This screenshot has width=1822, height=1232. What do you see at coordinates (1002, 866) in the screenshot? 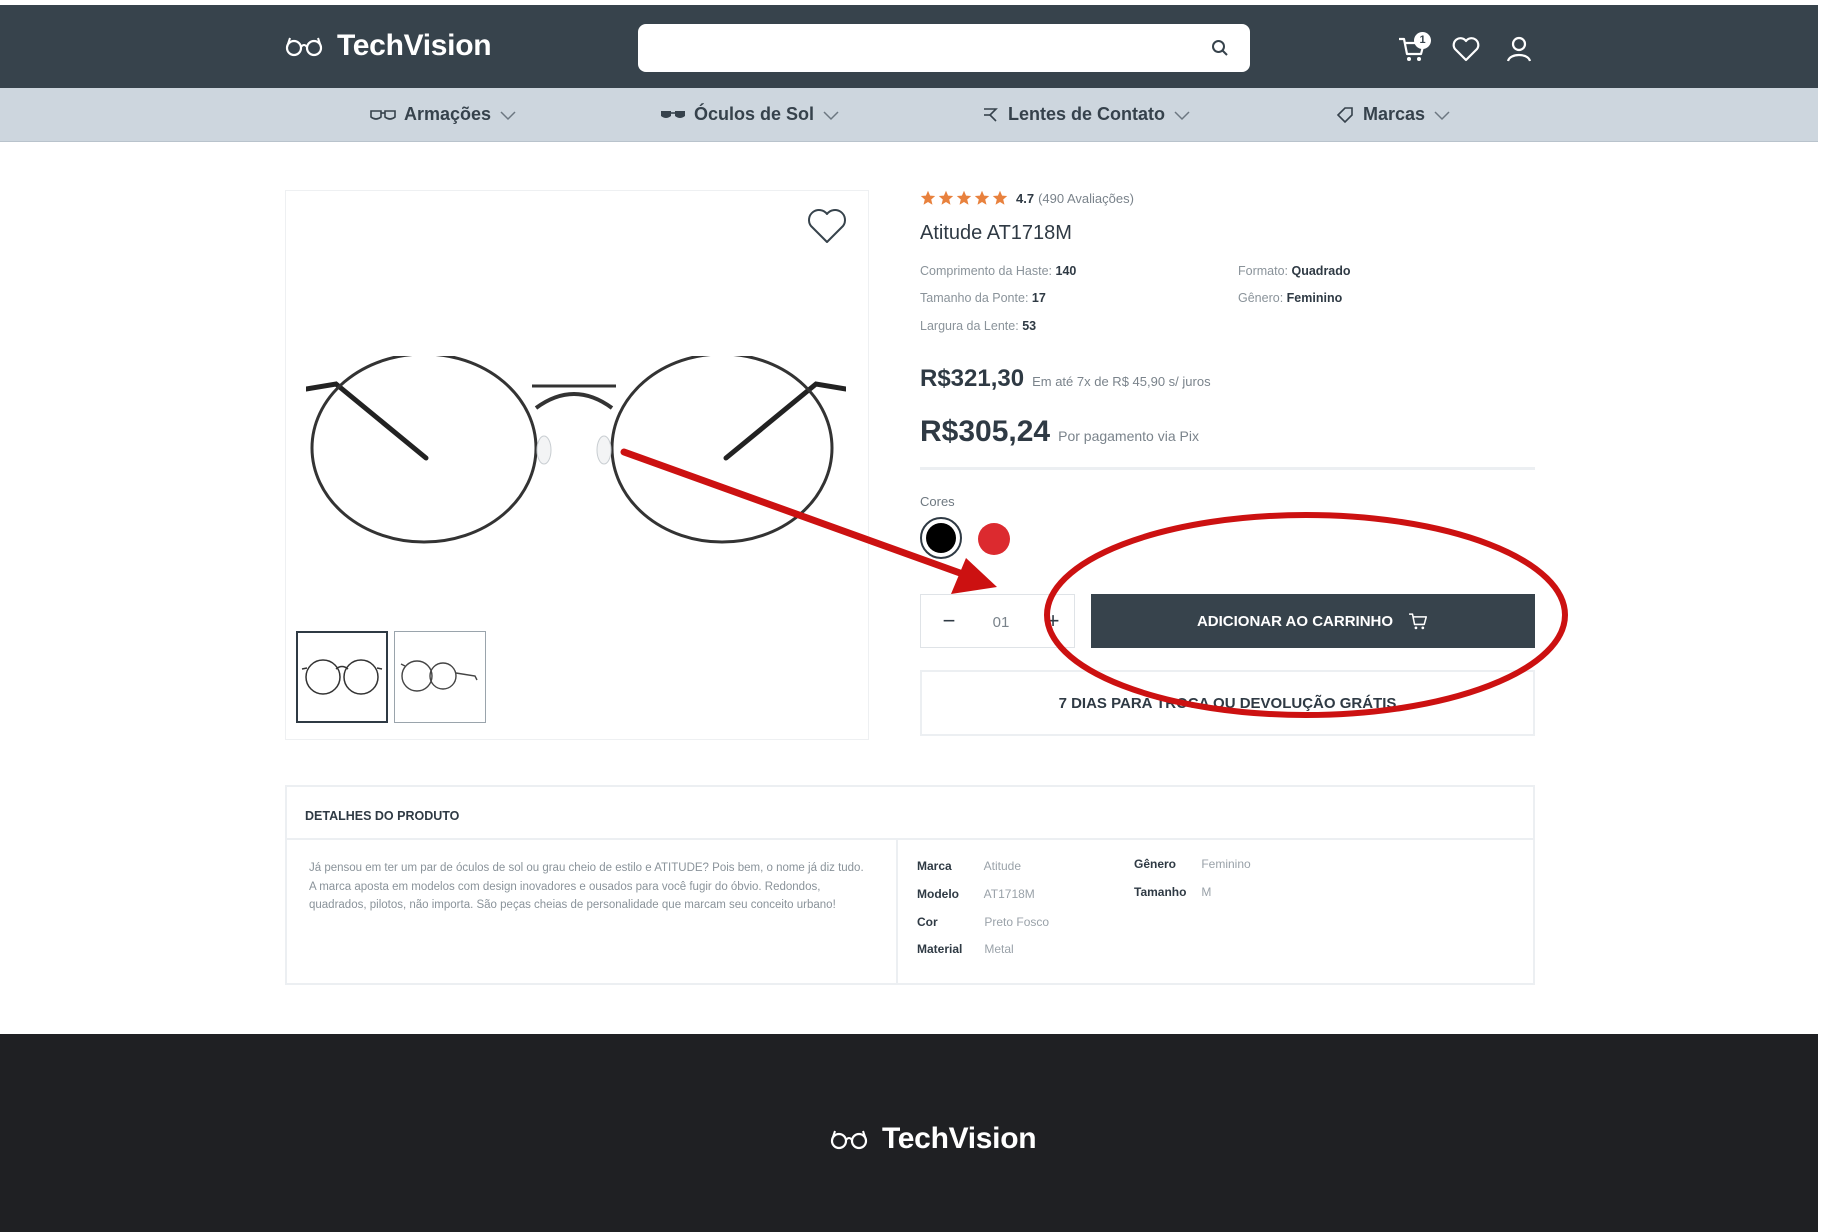
I see `attribute-value: Atitude` at bounding box center [1002, 866].